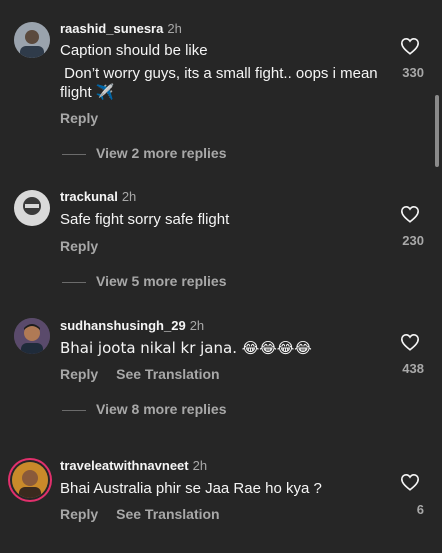  Describe the element at coordinates (437, 131) in the screenshot. I see `scrollbar` at that location.